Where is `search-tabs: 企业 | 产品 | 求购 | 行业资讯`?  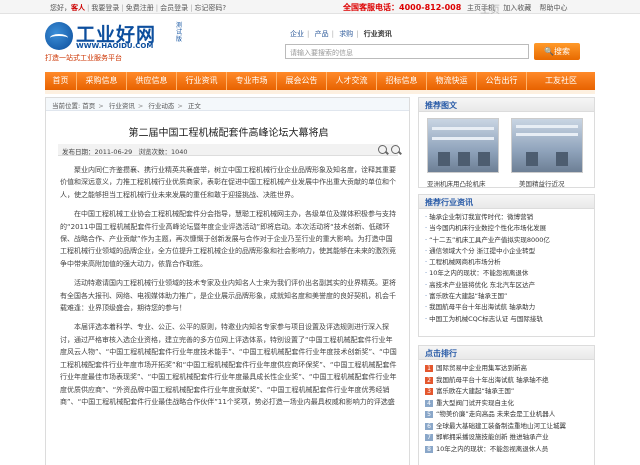 search-tabs: 企业 | 产品 | 求购 | 行业资讯 is located at coordinates (341, 34).